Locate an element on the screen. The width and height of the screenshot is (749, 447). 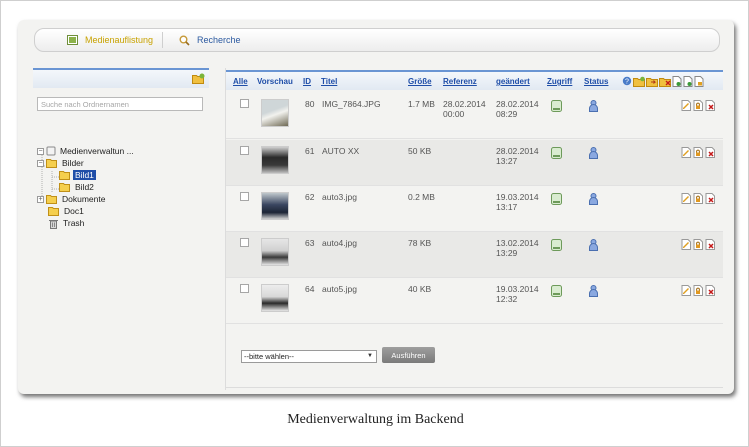
upload-file-icon is located at coordinates (677, 81).